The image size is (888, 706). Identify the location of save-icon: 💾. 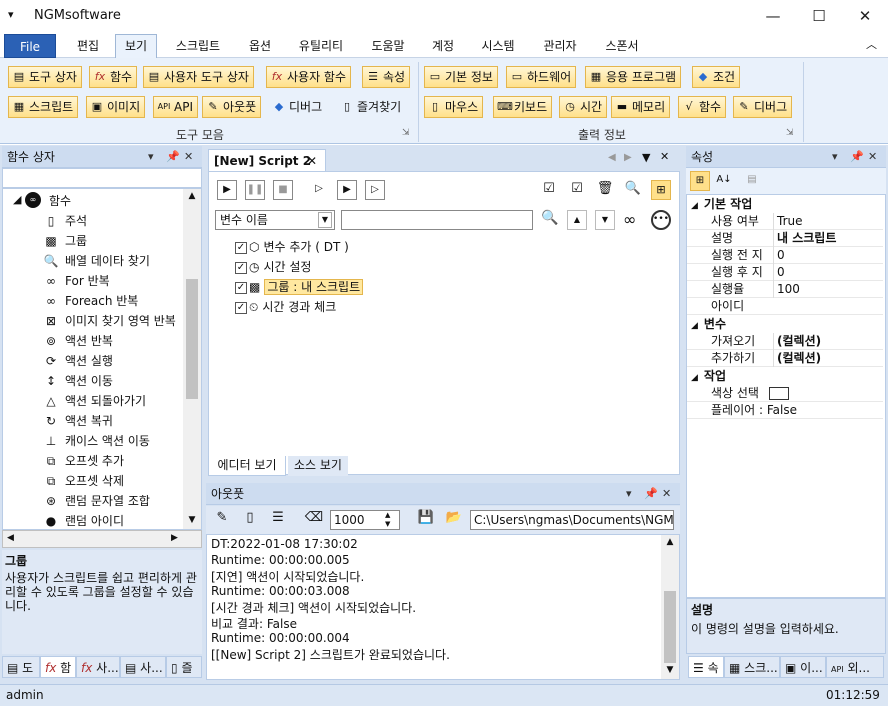
(426, 520).